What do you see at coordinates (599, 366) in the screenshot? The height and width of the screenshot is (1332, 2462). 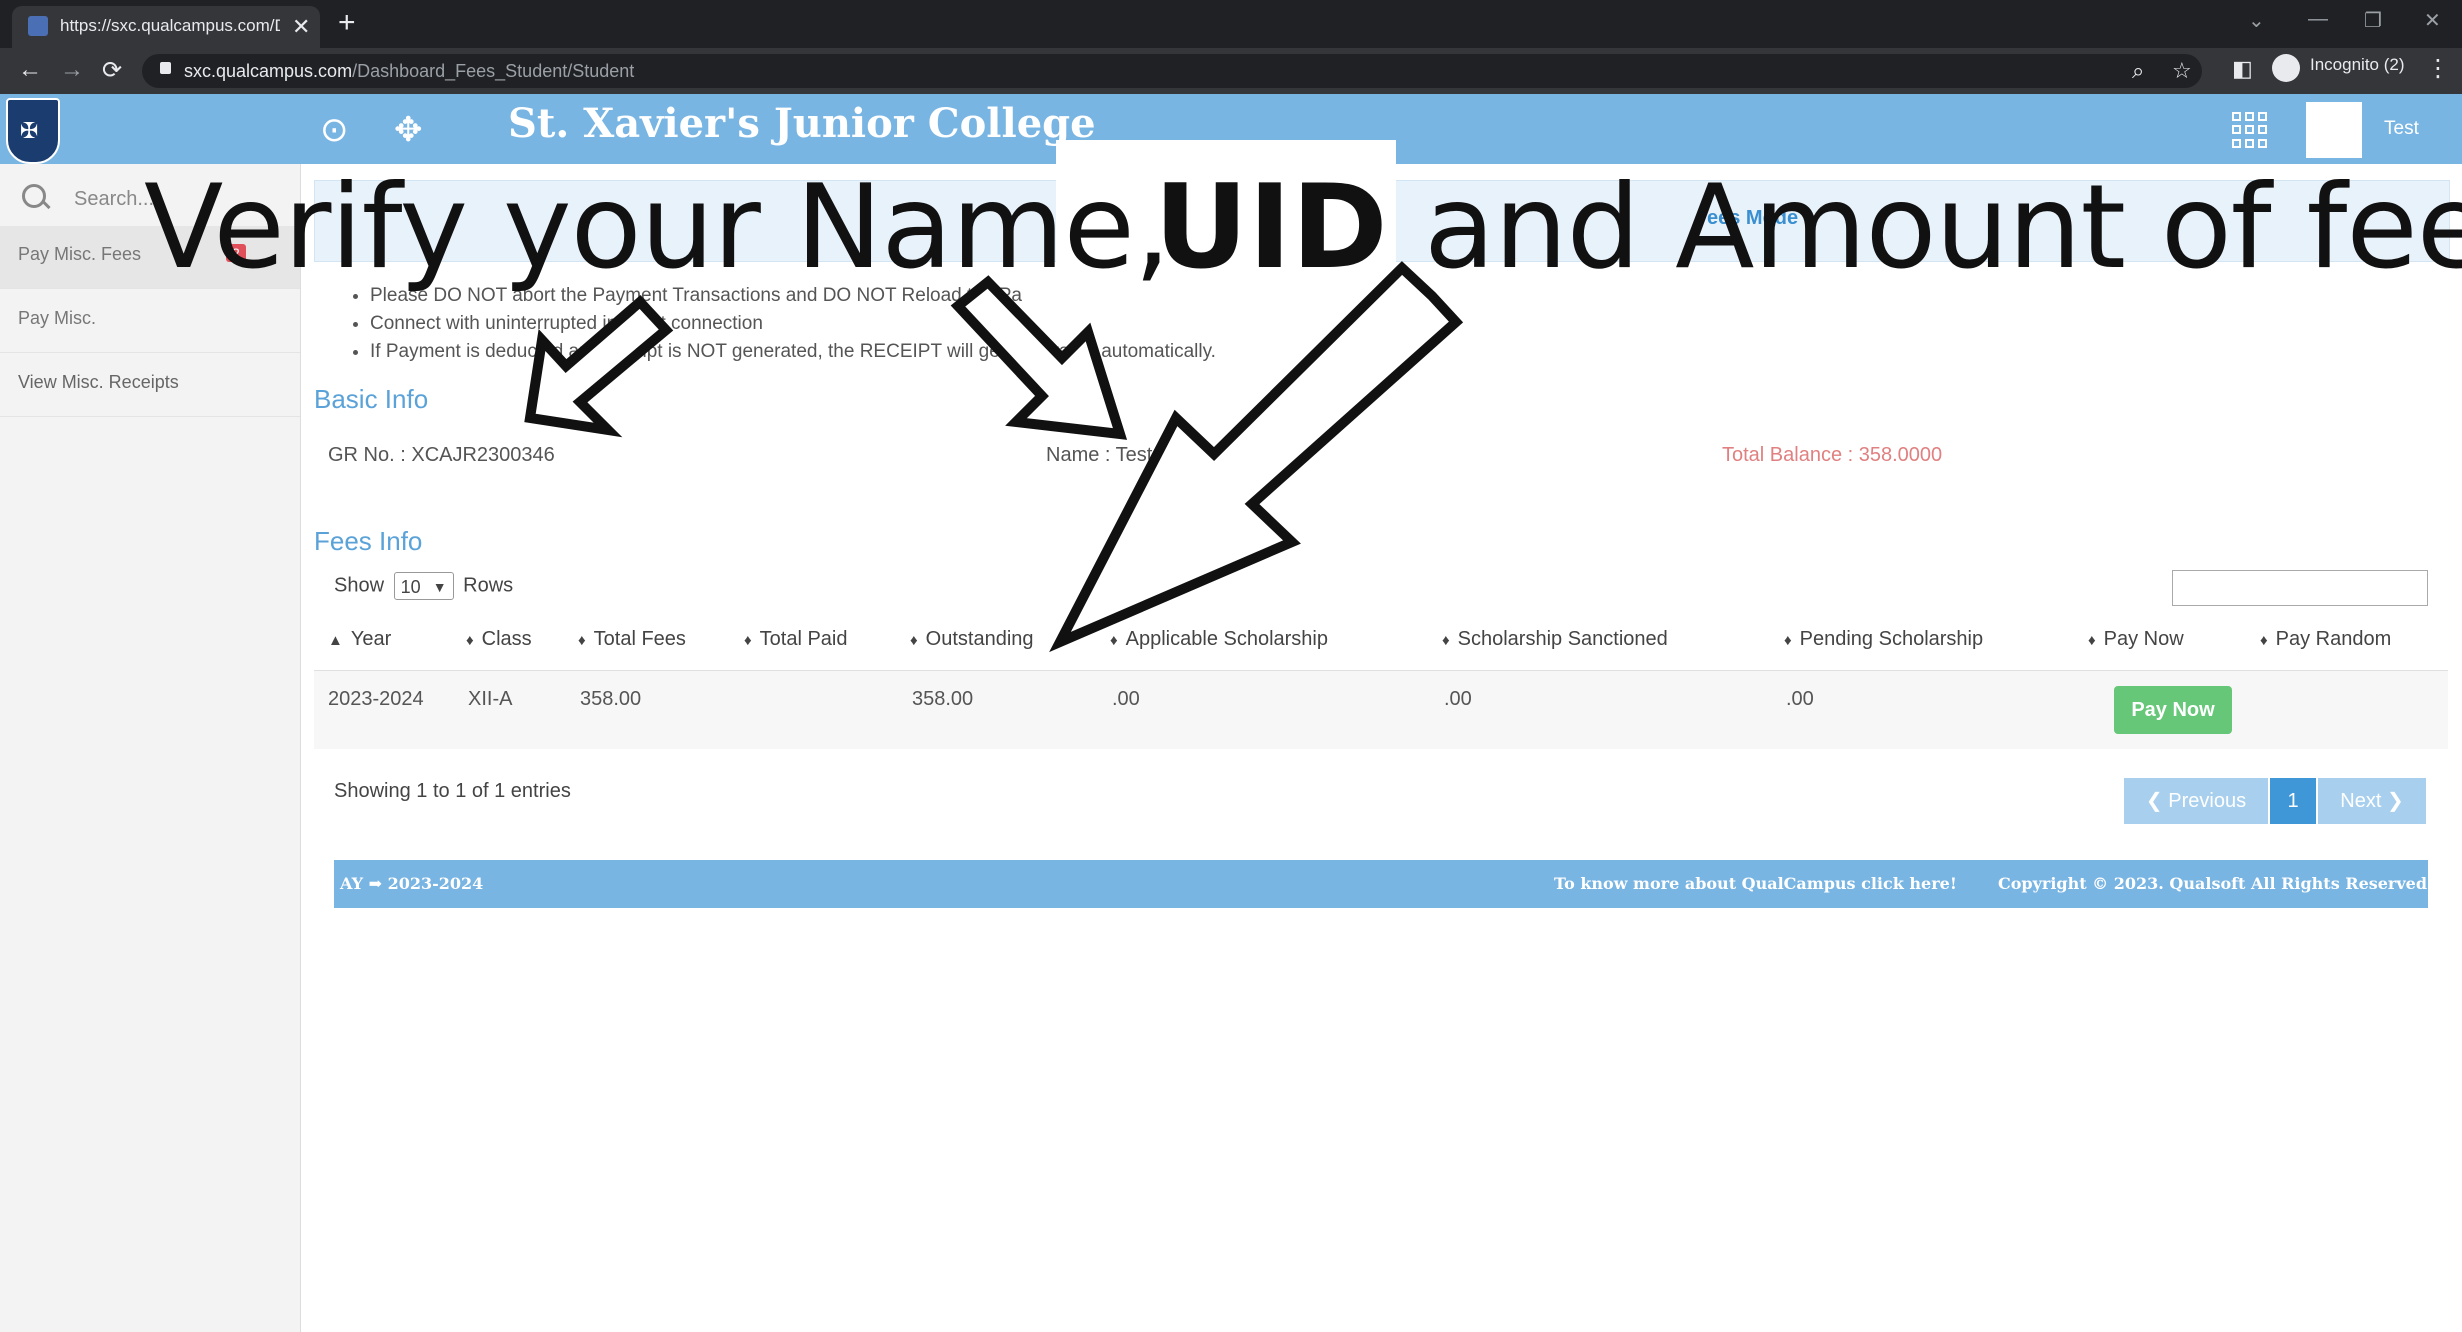 I see `annotation-arrow-gr` at bounding box center [599, 366].